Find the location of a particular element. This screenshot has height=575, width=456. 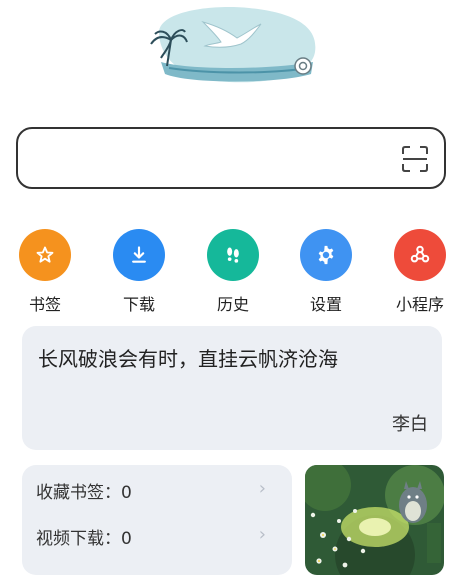

video-download-count-label: 视频下载：0 is located at coordinates (84, 539).